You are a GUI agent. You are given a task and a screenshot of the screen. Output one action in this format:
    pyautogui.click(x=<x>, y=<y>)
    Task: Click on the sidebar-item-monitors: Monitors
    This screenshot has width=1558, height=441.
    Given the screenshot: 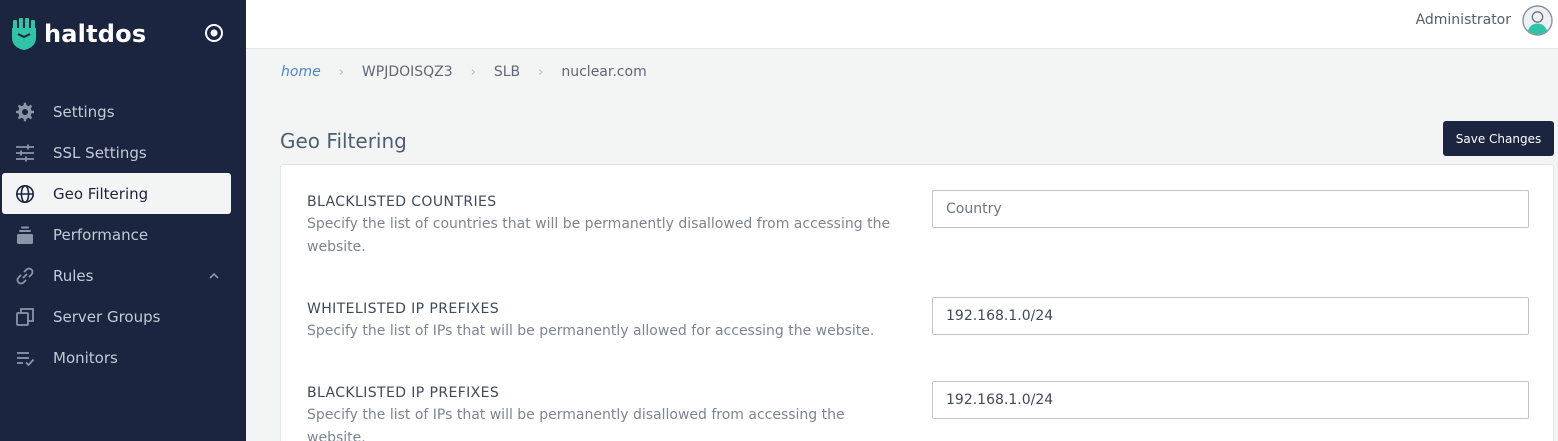 What is the action you would take?
    pyautogui.click(x=123, y=357)
    